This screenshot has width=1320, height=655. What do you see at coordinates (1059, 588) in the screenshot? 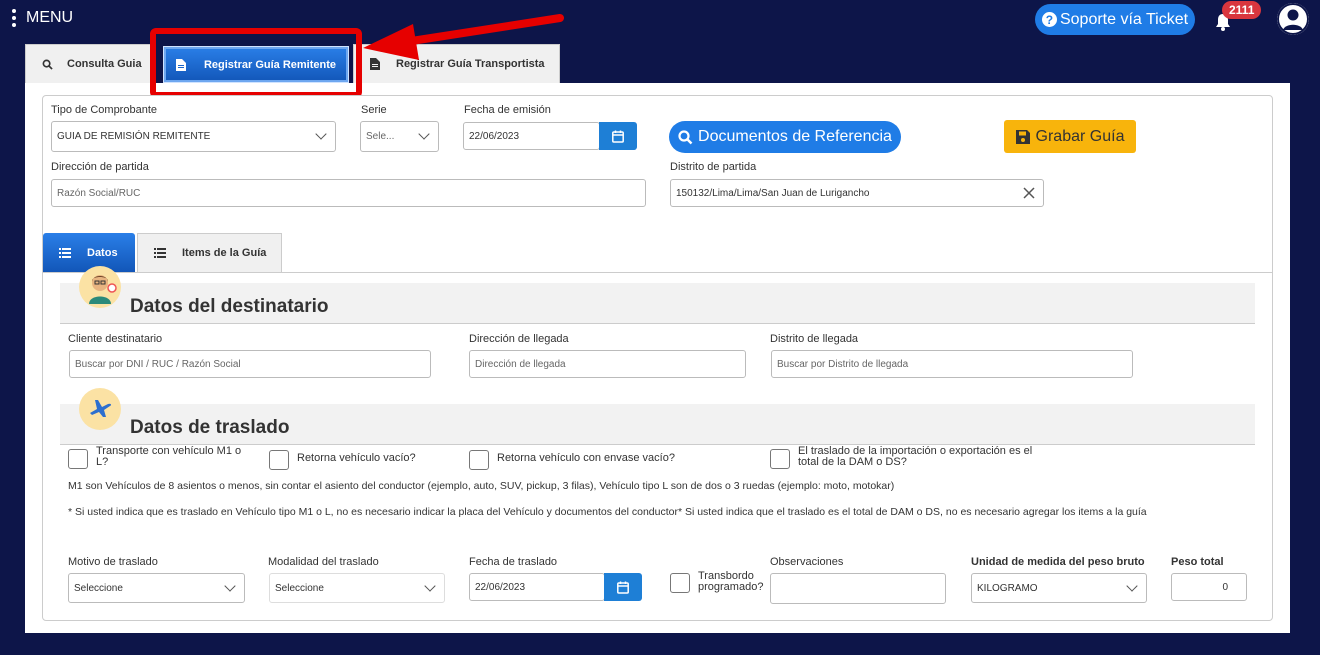
I see `unidad-medida-select: KILOGRAMO` at bounding box center [1059, 588].